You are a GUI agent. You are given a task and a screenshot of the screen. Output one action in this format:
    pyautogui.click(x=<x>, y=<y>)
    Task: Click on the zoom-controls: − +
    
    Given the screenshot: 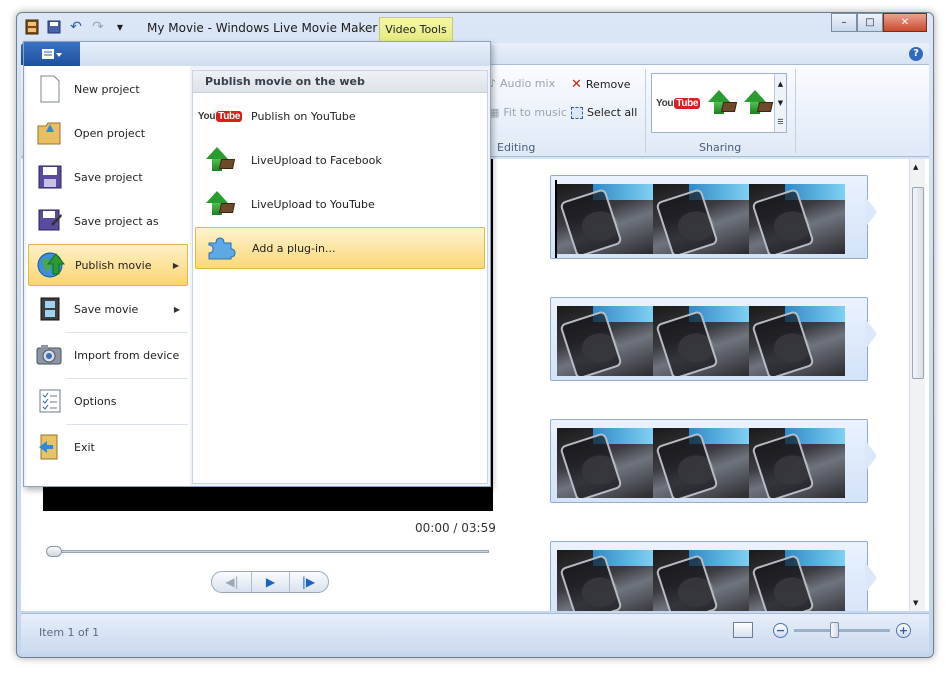 What is the action you would take?
    pyautogui.click(x=822, y=629)
    